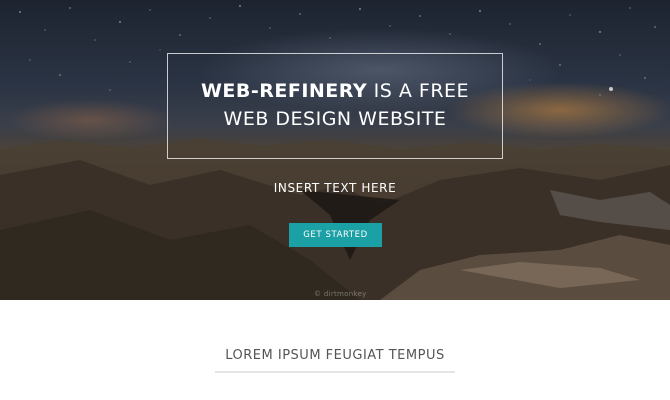 This screenshot has height=400, width=670. What do you see at coordinates (335, 188) in the screenshot?
I see `hero-subtitle: INSERT TEXT HERE` at bounding box center [335, 188].